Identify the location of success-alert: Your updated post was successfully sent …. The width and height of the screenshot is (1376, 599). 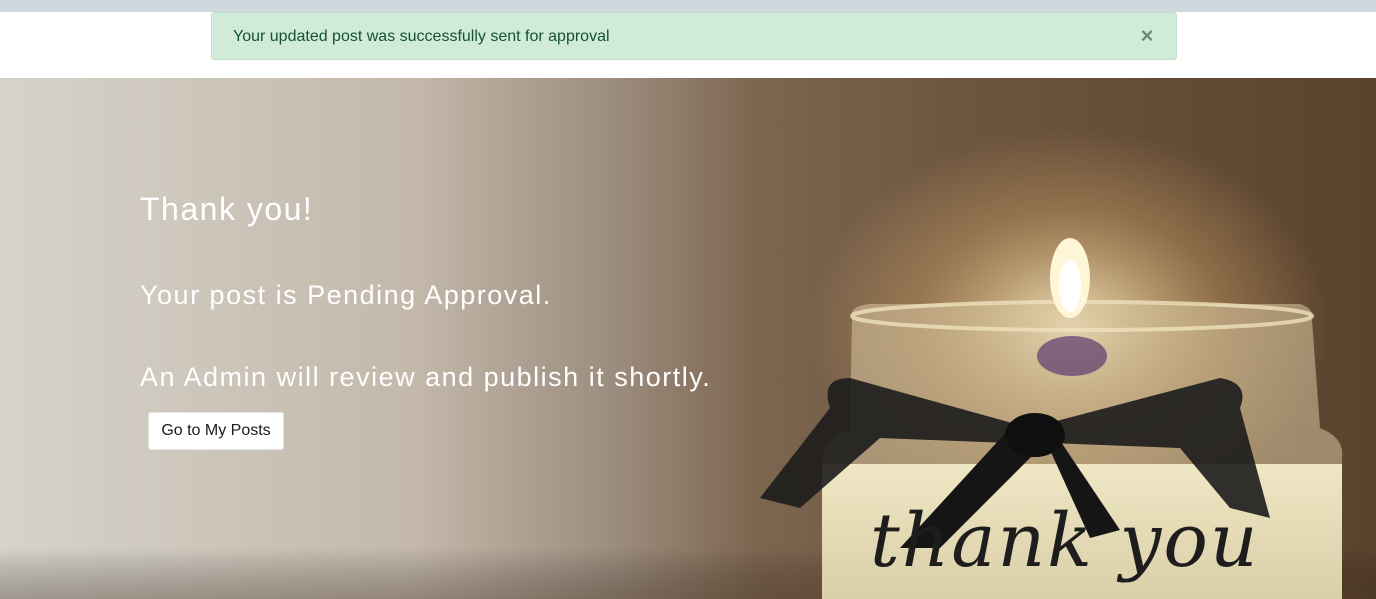
(694, 36).